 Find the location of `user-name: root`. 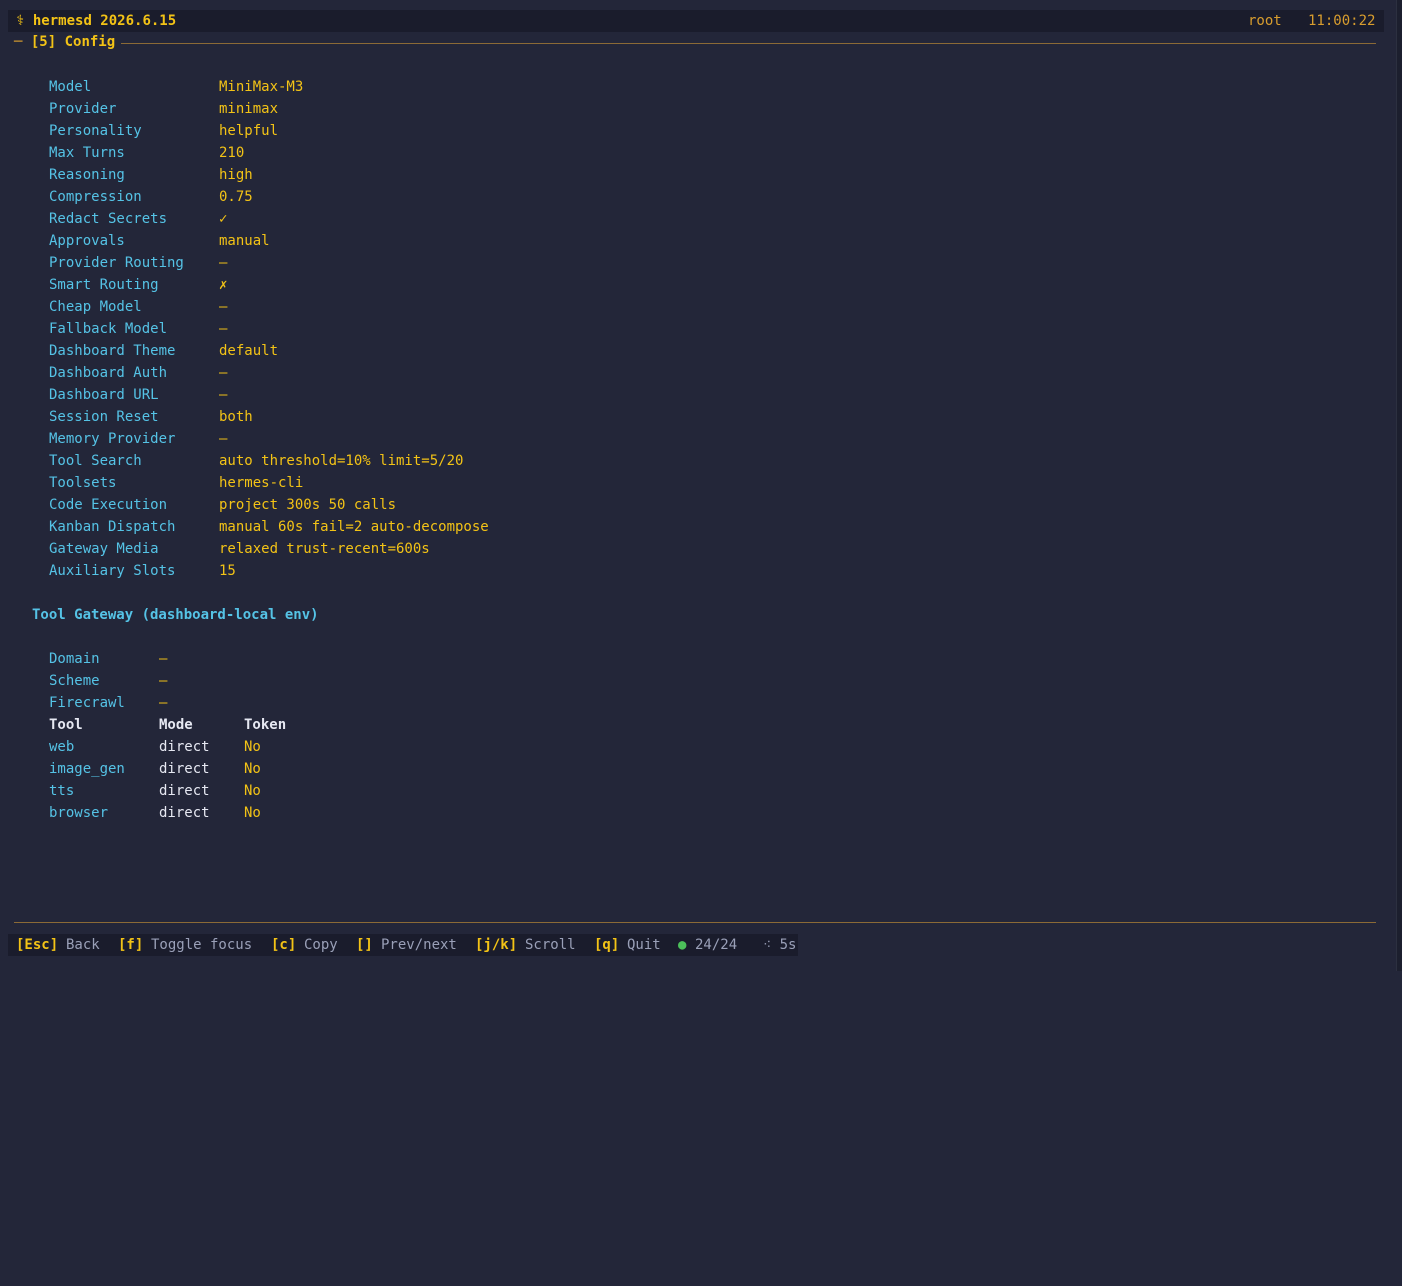

user-name: root is located at coordinates (1265, 21).